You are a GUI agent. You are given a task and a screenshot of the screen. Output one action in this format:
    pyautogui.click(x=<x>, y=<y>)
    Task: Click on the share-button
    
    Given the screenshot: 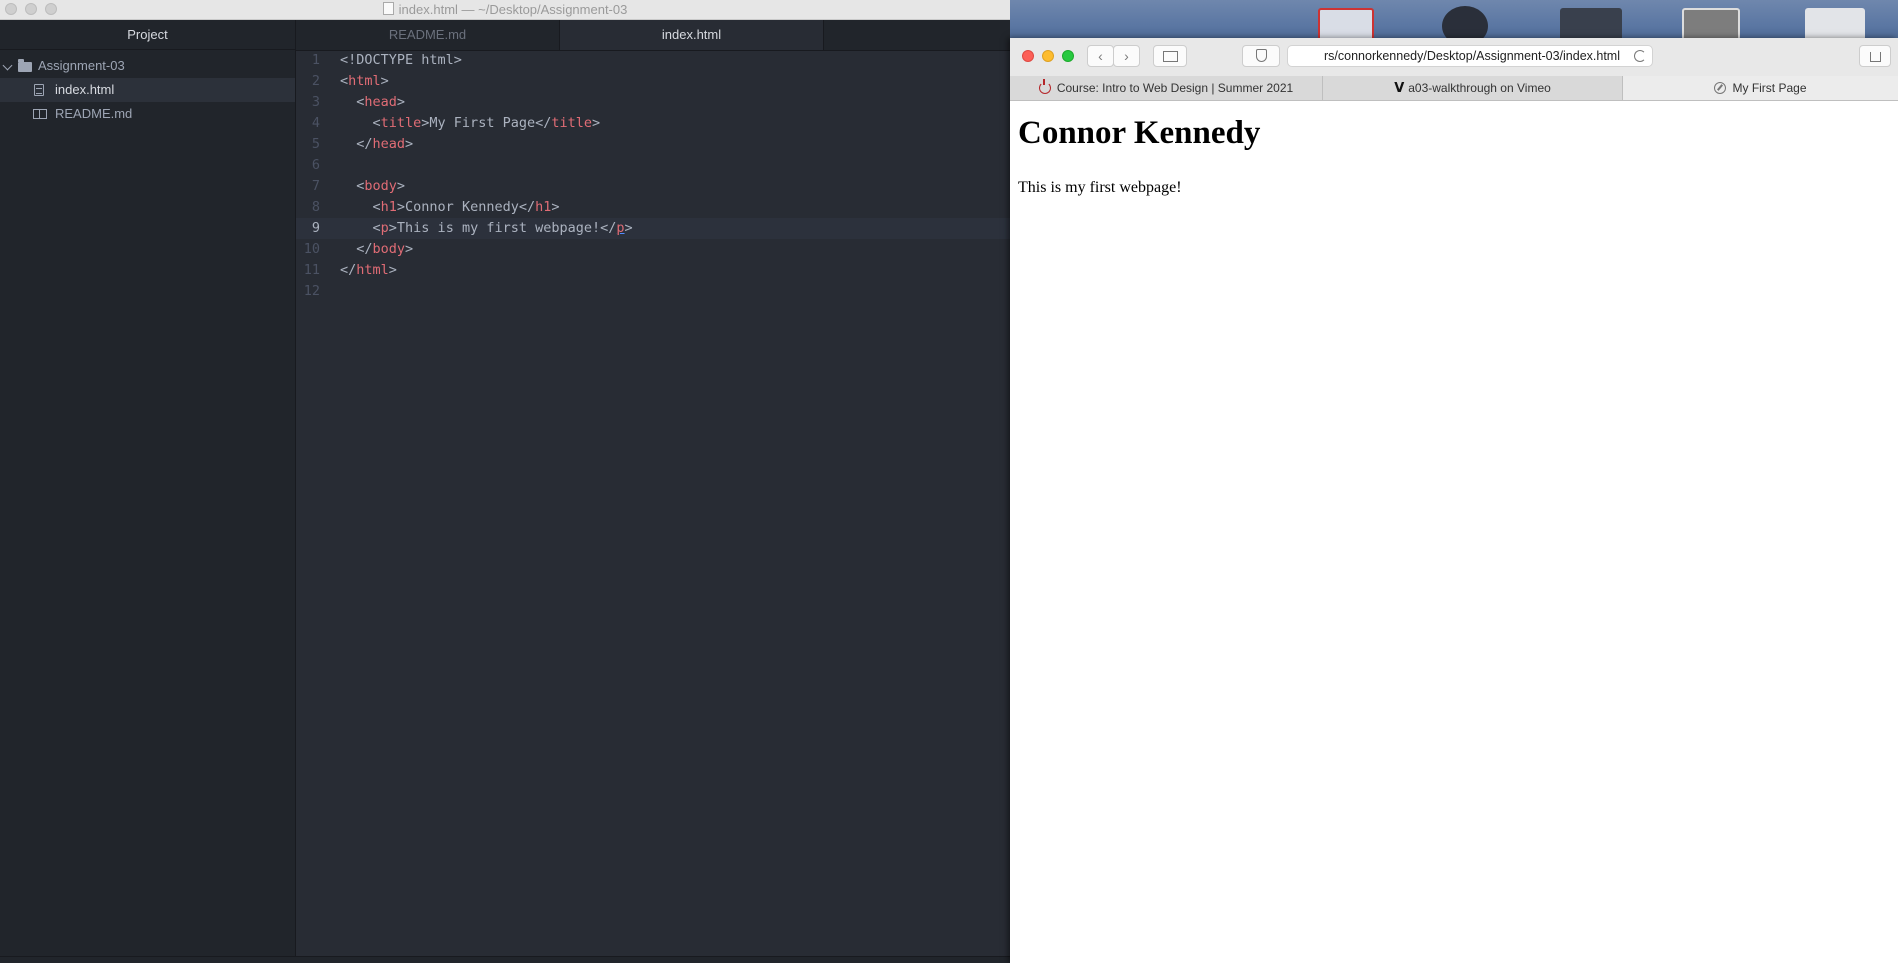 What is the action you would take?
    pyautogui.click(x=1875, y=56)
    